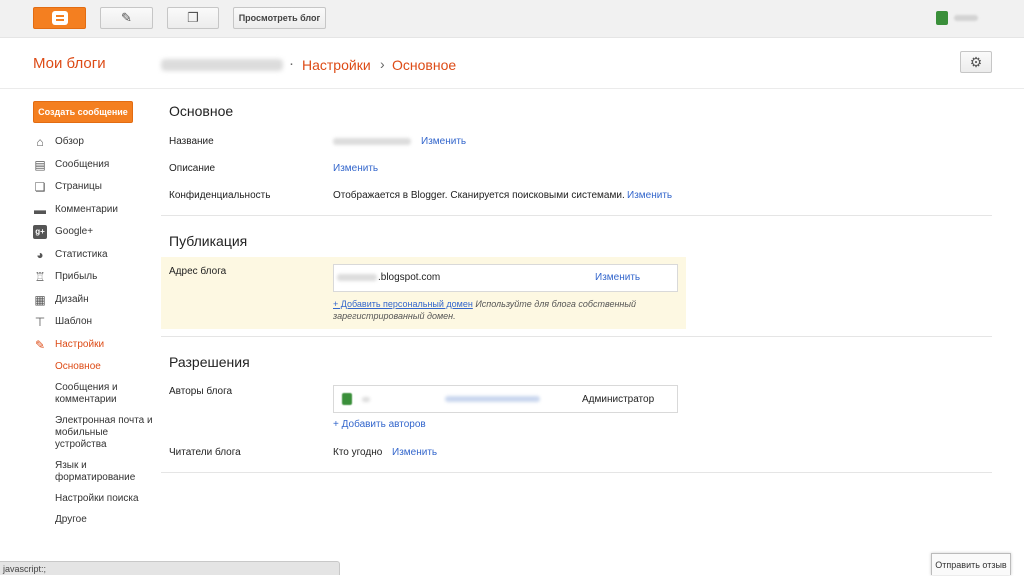 The width and height of the screenshot is (1024, 576). Describe the element at coordinates (379, 424) in the screenshot. I see `add-authors-link: + Добавить авторов` at that location.